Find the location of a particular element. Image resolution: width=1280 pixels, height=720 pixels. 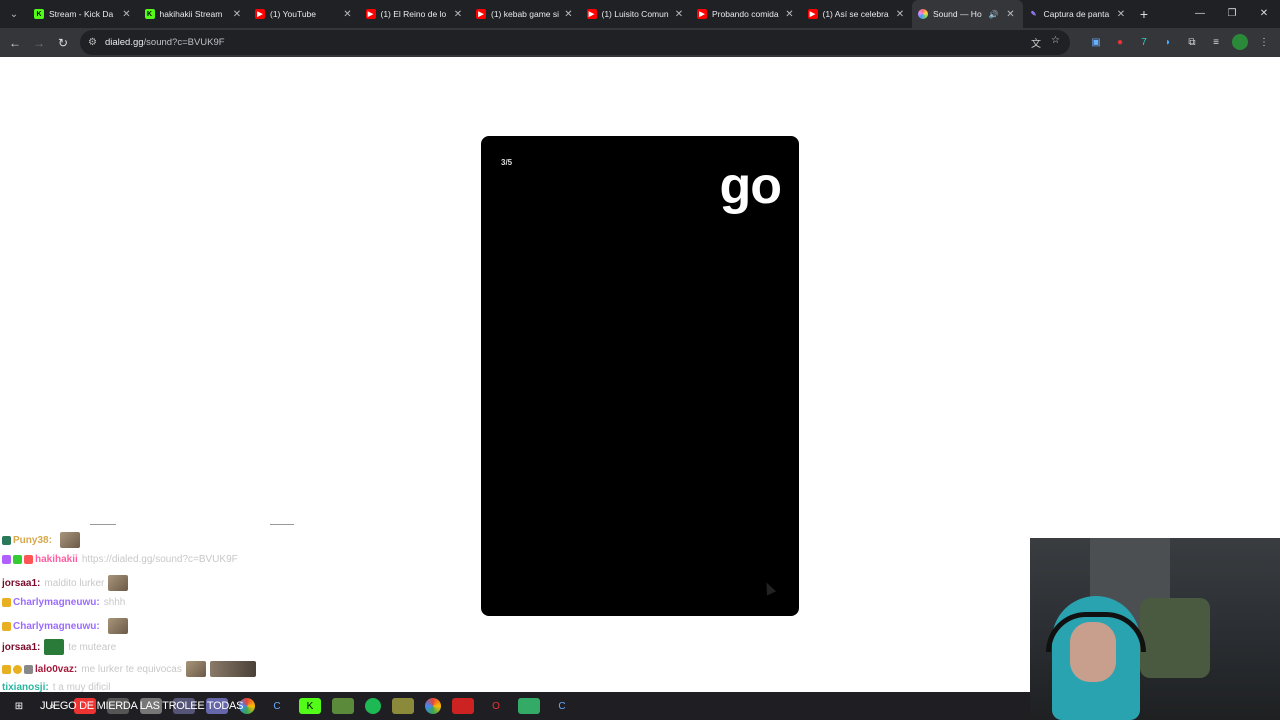

site-info-icon: ⚙ is located at coordinates (92, 42).